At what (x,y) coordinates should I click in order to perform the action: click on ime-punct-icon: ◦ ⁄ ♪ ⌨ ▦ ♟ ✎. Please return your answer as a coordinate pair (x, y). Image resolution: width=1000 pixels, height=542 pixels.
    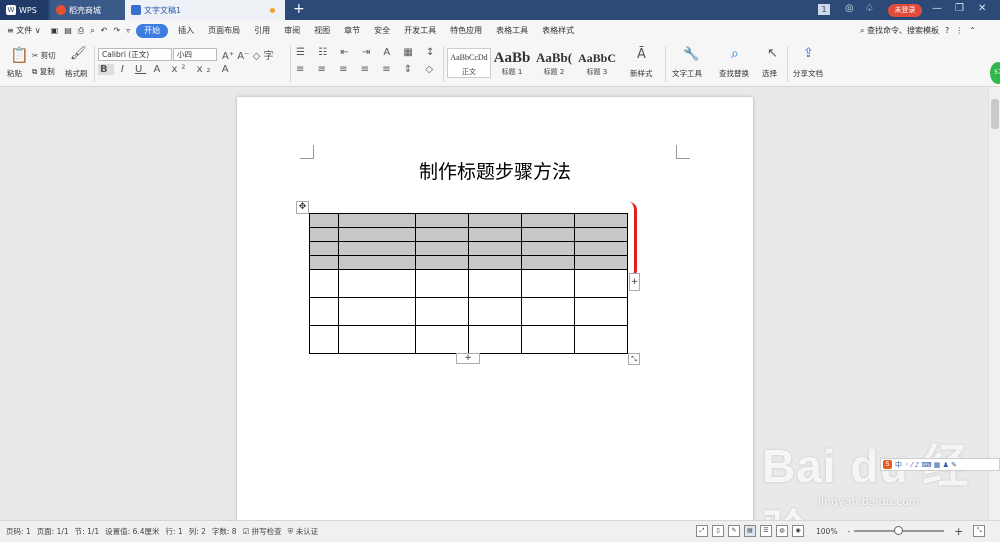
    Looking at the image, I should click on (931, 465).